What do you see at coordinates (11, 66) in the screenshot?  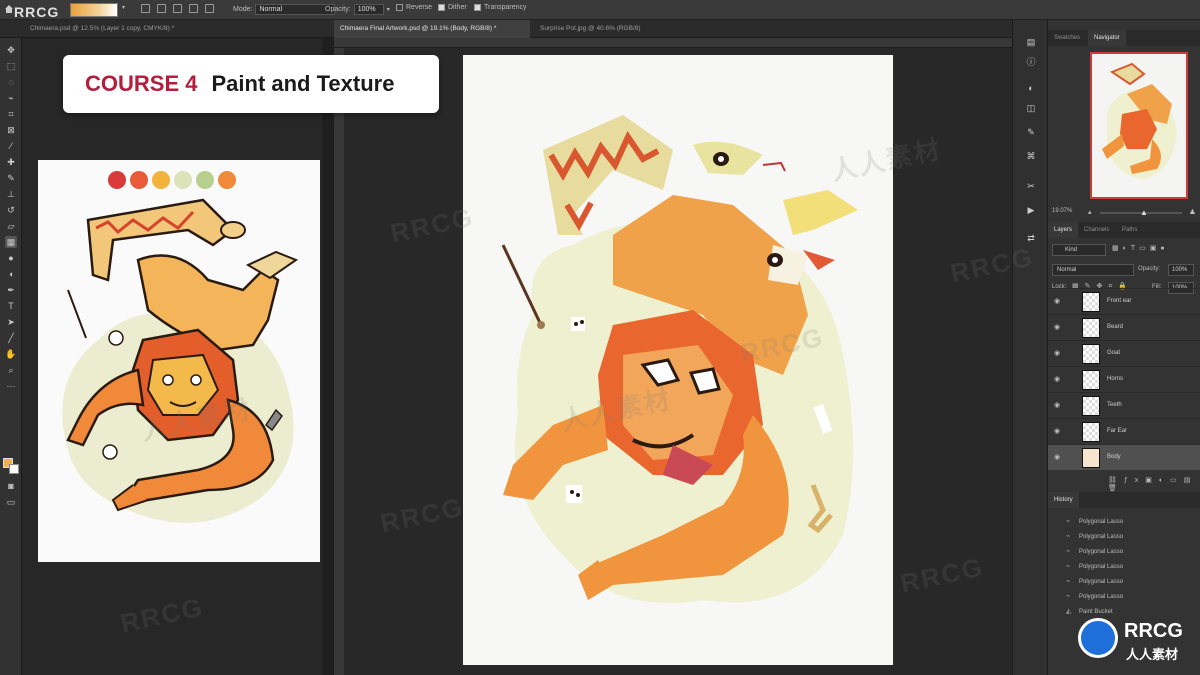 I see `marquee-tool-icon: ⬚` at bounding box center [11, 66].